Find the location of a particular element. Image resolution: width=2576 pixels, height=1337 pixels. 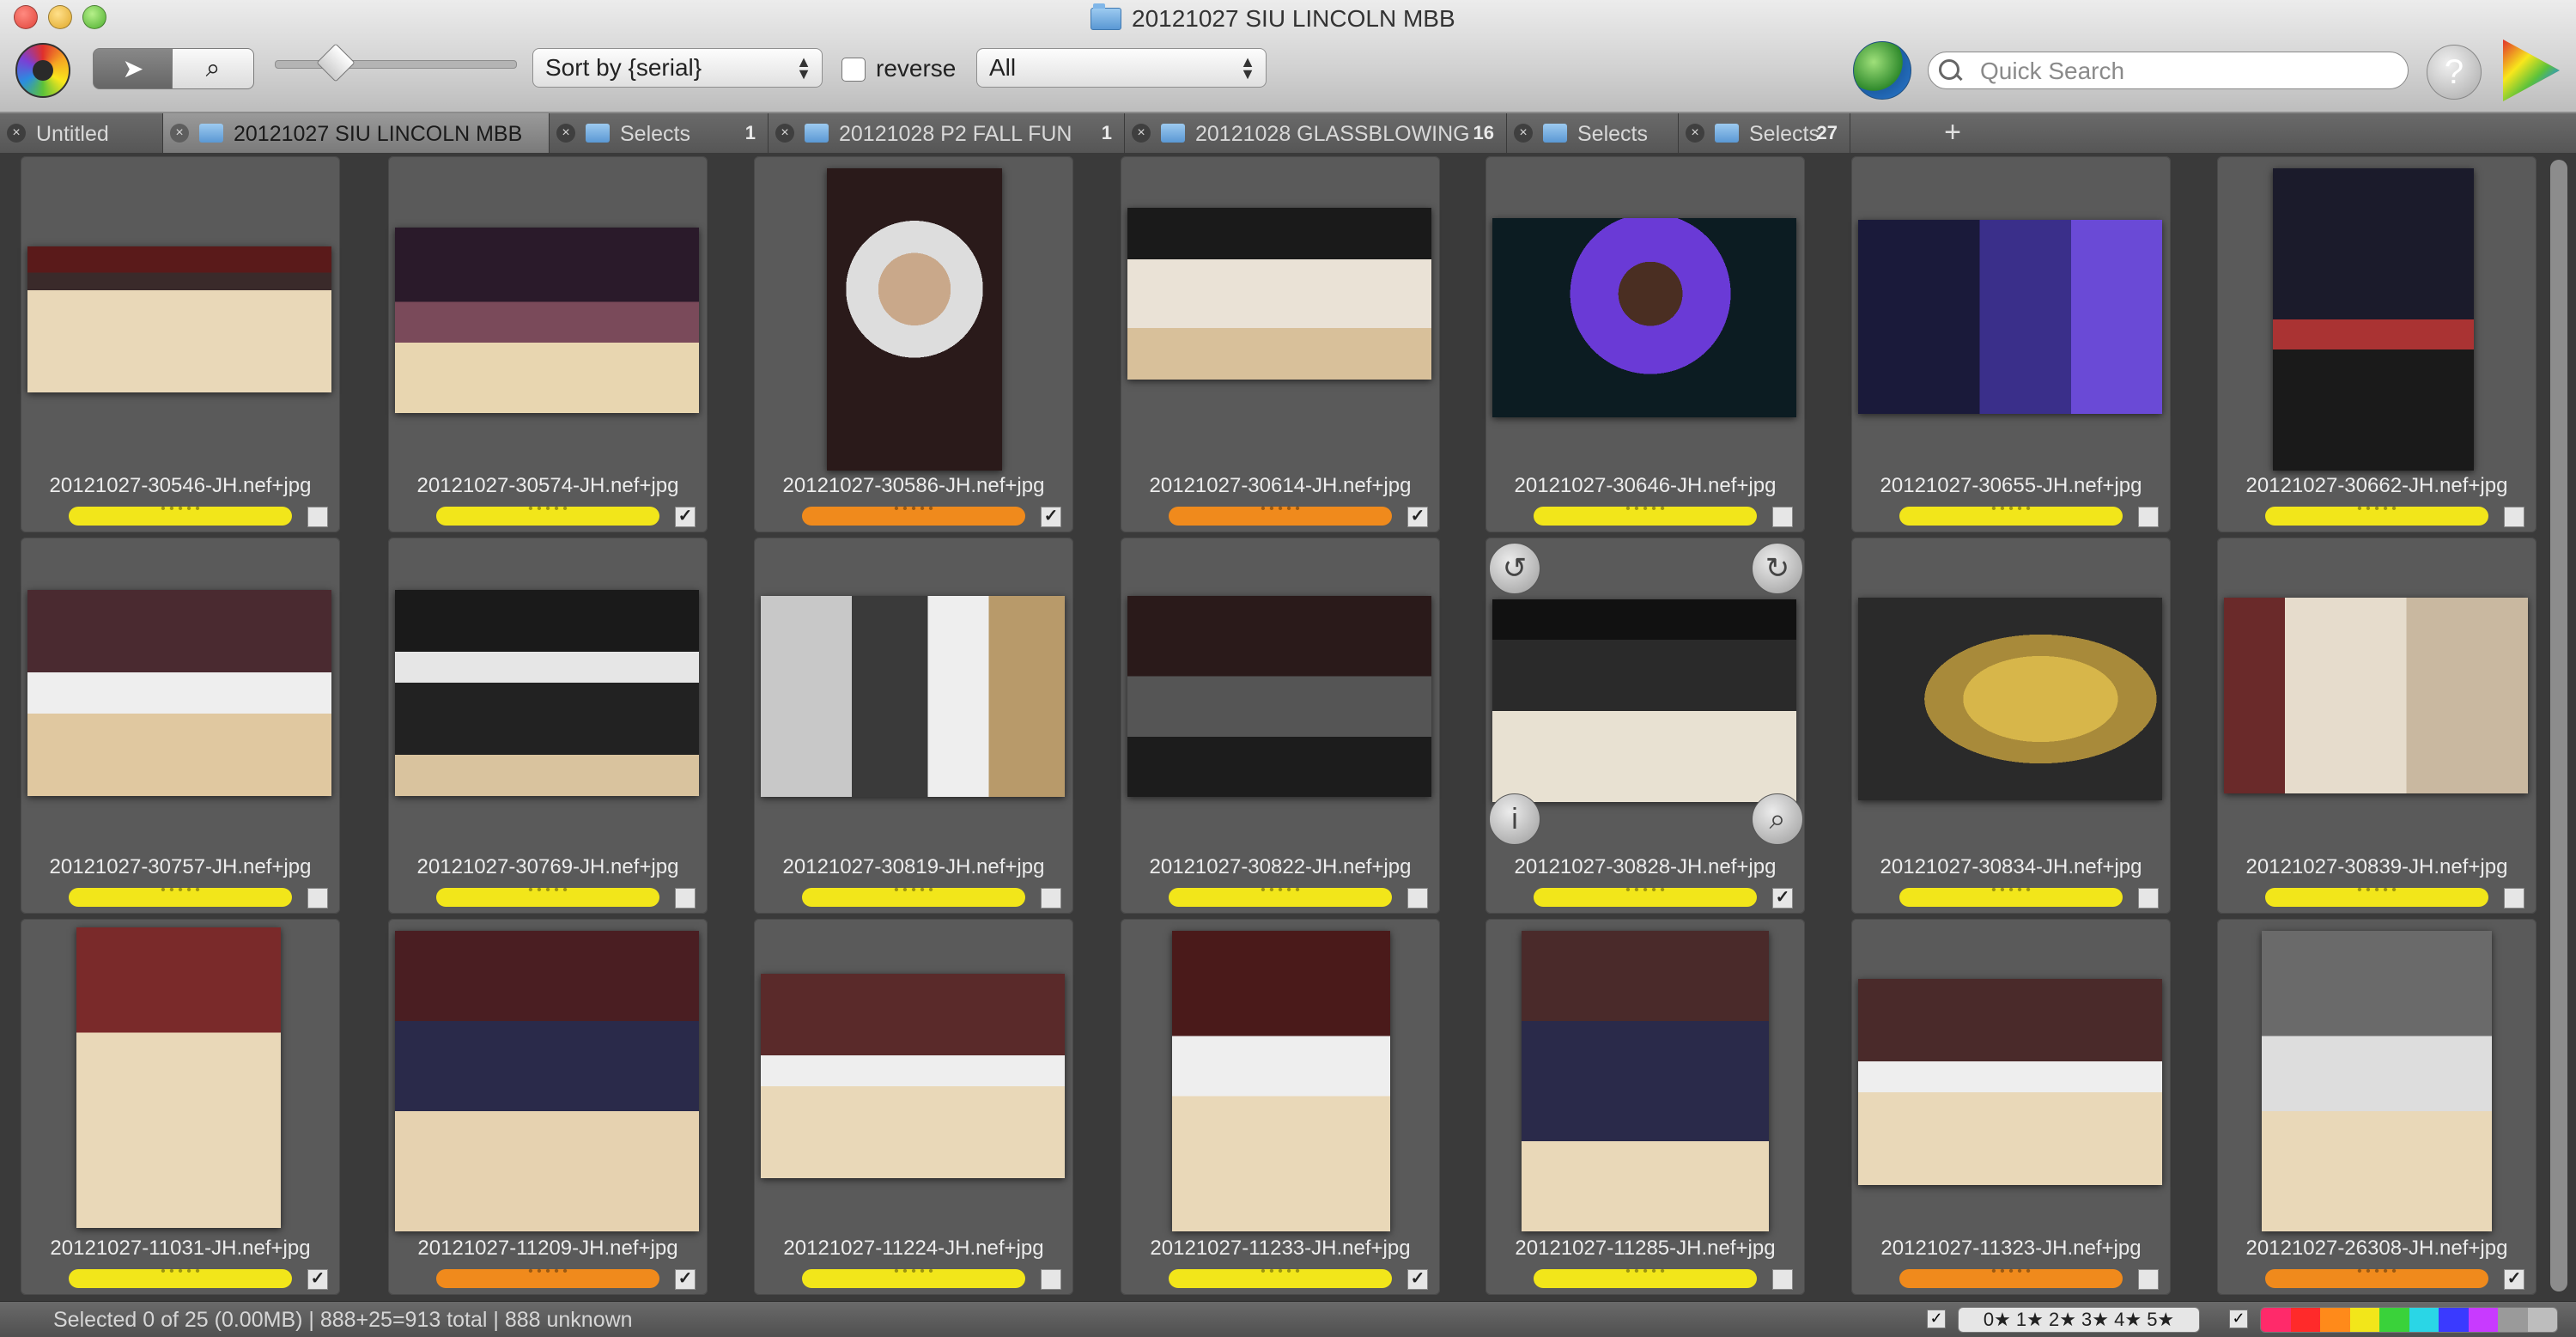

help-icon: ? is located at coordinates (2455, 72).